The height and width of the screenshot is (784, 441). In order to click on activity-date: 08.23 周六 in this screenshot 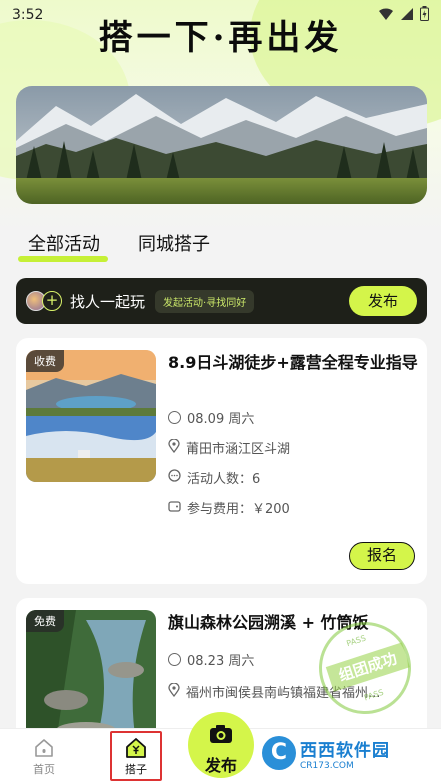, I will do `click(211, 659)`.